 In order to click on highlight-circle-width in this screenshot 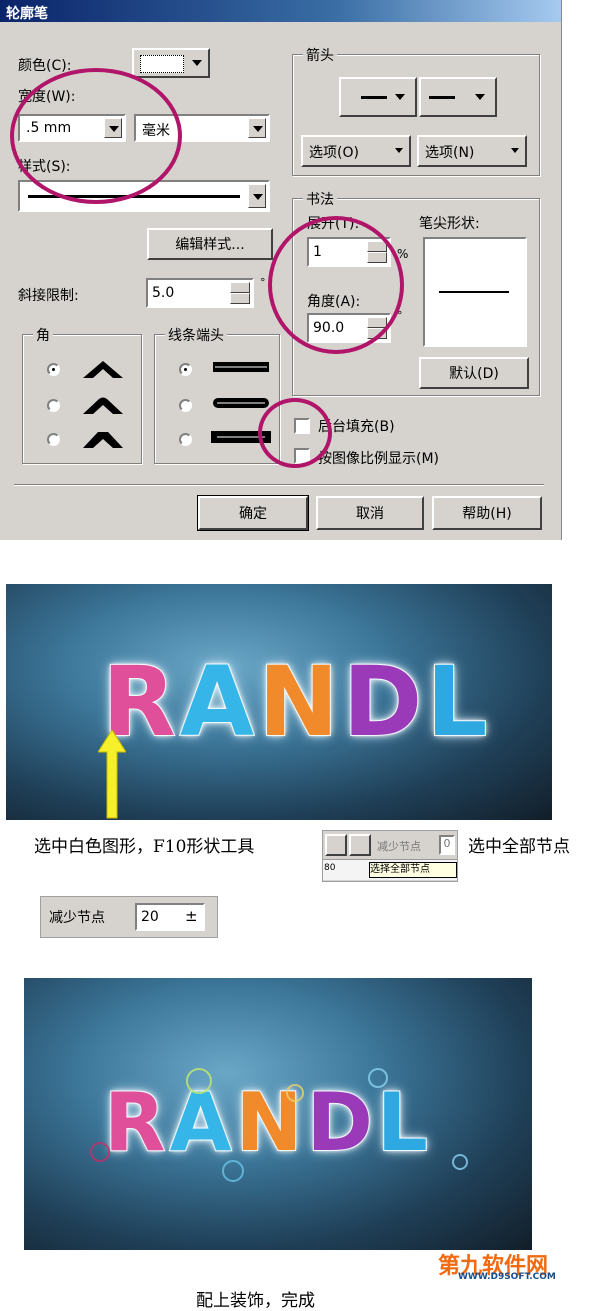, I will do `click(96, 136)`.